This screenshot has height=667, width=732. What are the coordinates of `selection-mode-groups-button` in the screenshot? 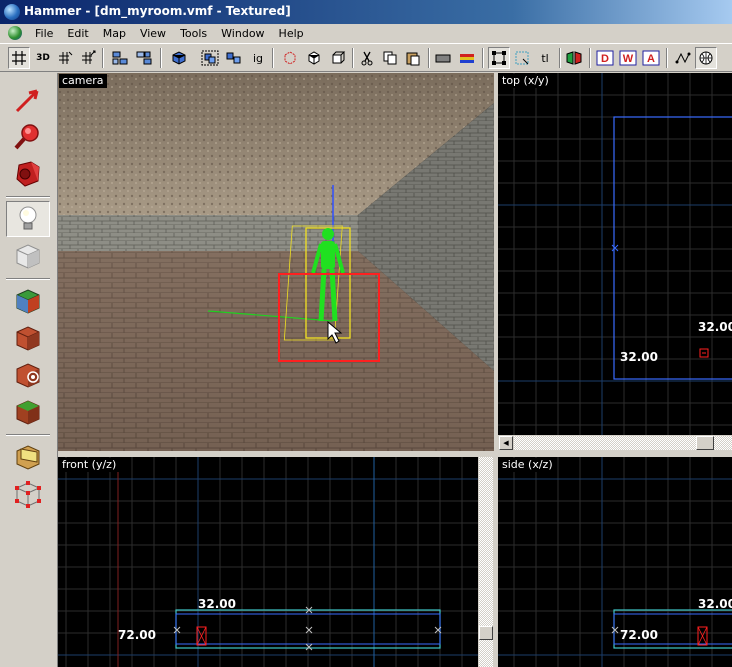 It's located at (210, 58).